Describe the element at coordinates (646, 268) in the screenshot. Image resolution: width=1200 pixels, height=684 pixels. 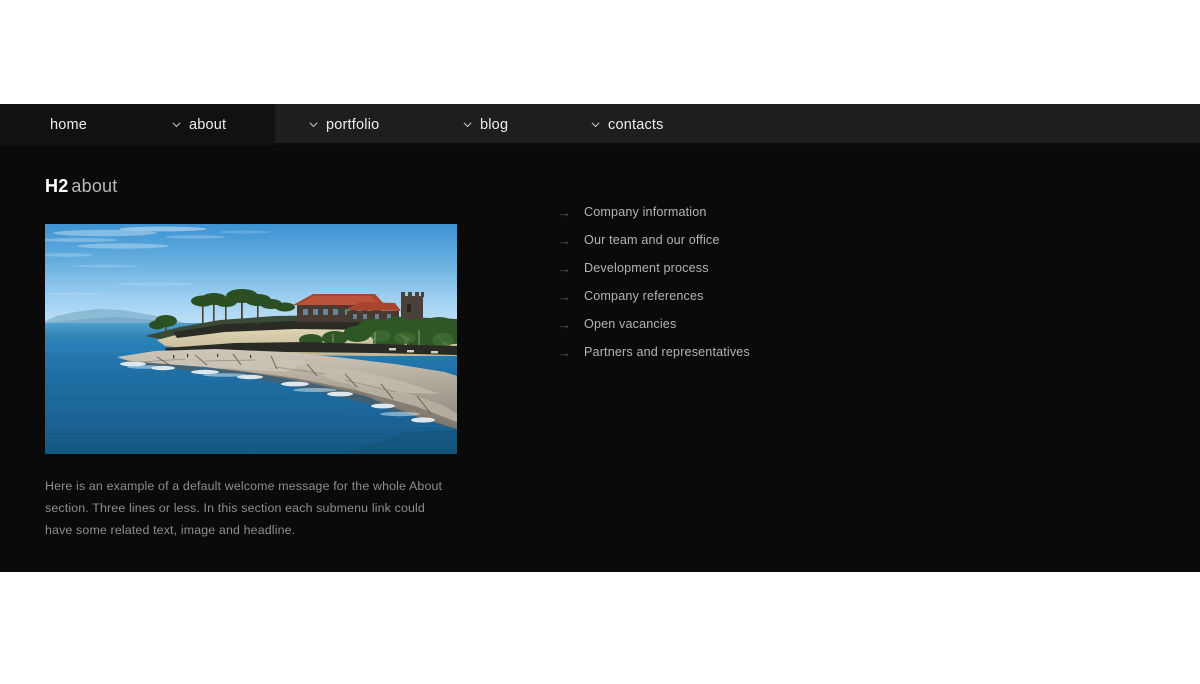
I see `sublink-development-process: Development process` at that location.